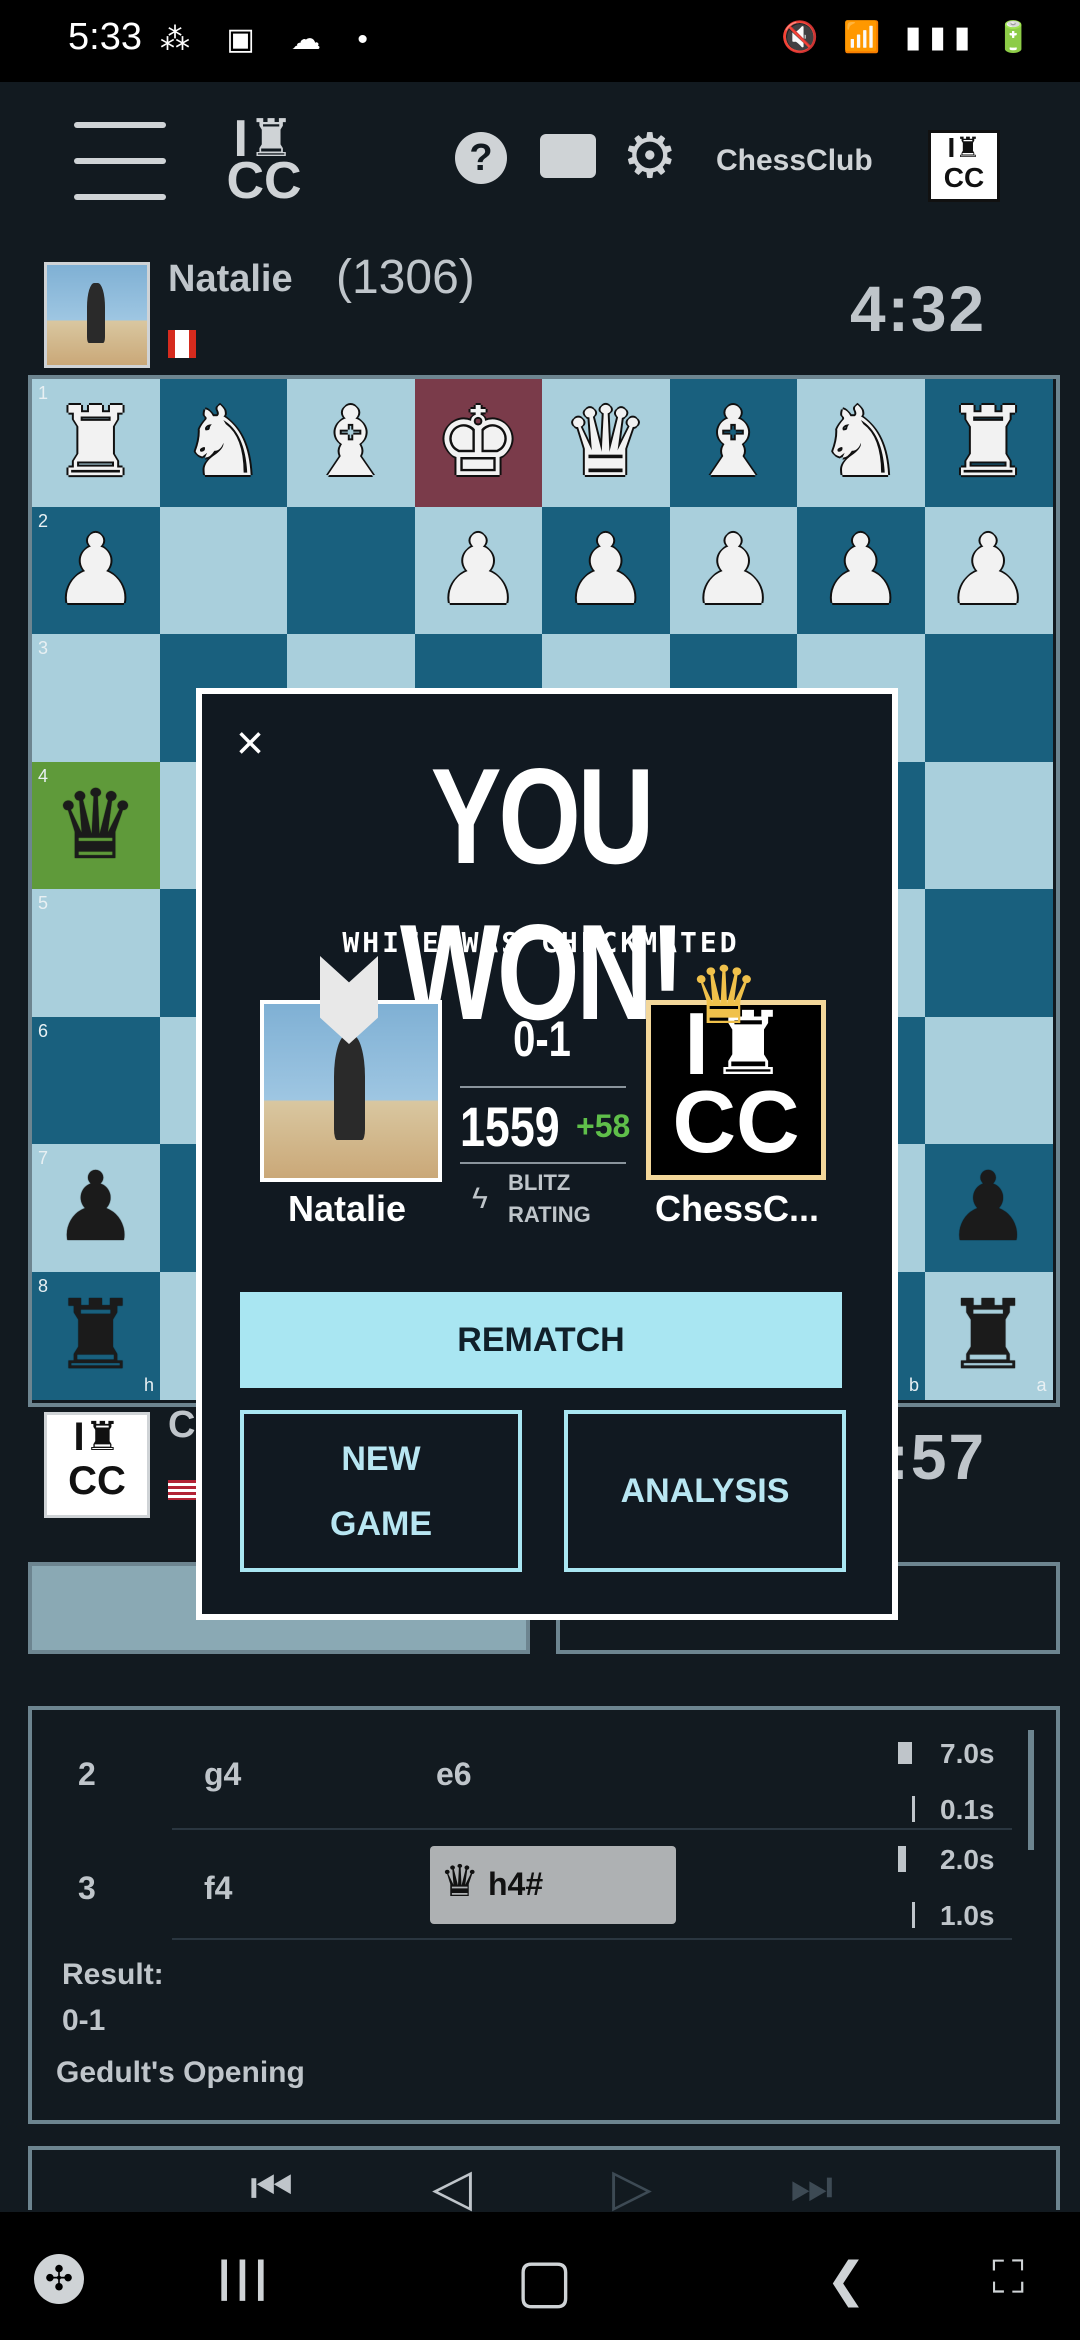 The height and width of the screenshot is (2340, 1080). I want to click on menu-icon, so click(120, 162).